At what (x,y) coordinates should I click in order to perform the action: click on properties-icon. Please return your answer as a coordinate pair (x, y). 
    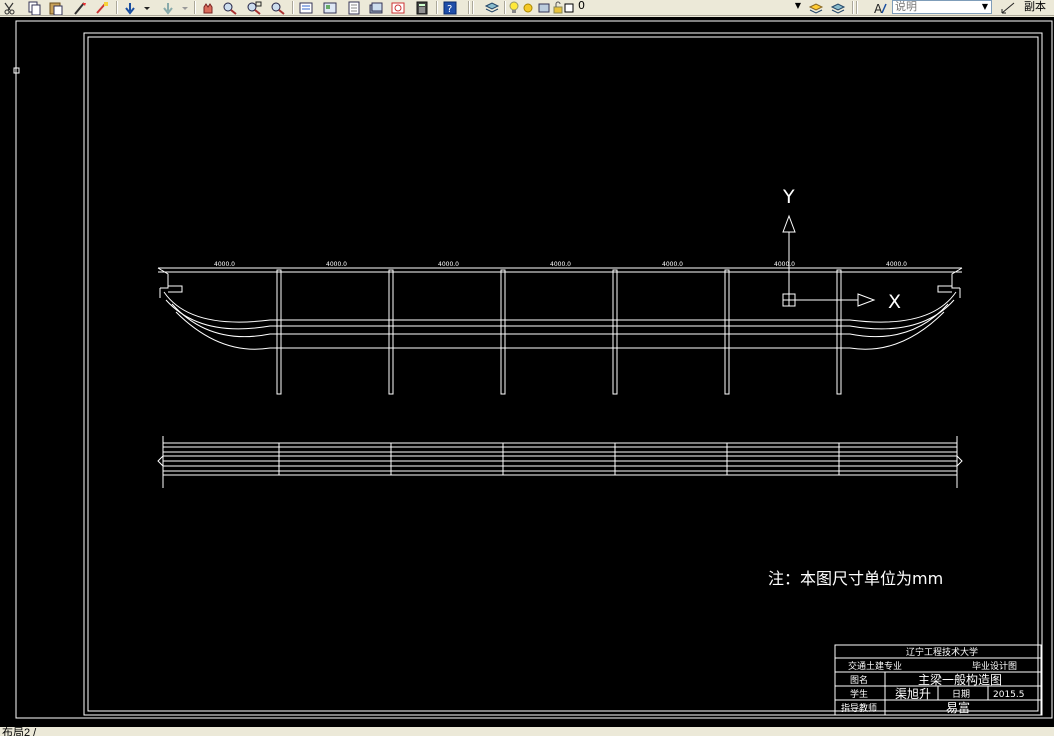
    Looking at the image, I should click on (306, 7).